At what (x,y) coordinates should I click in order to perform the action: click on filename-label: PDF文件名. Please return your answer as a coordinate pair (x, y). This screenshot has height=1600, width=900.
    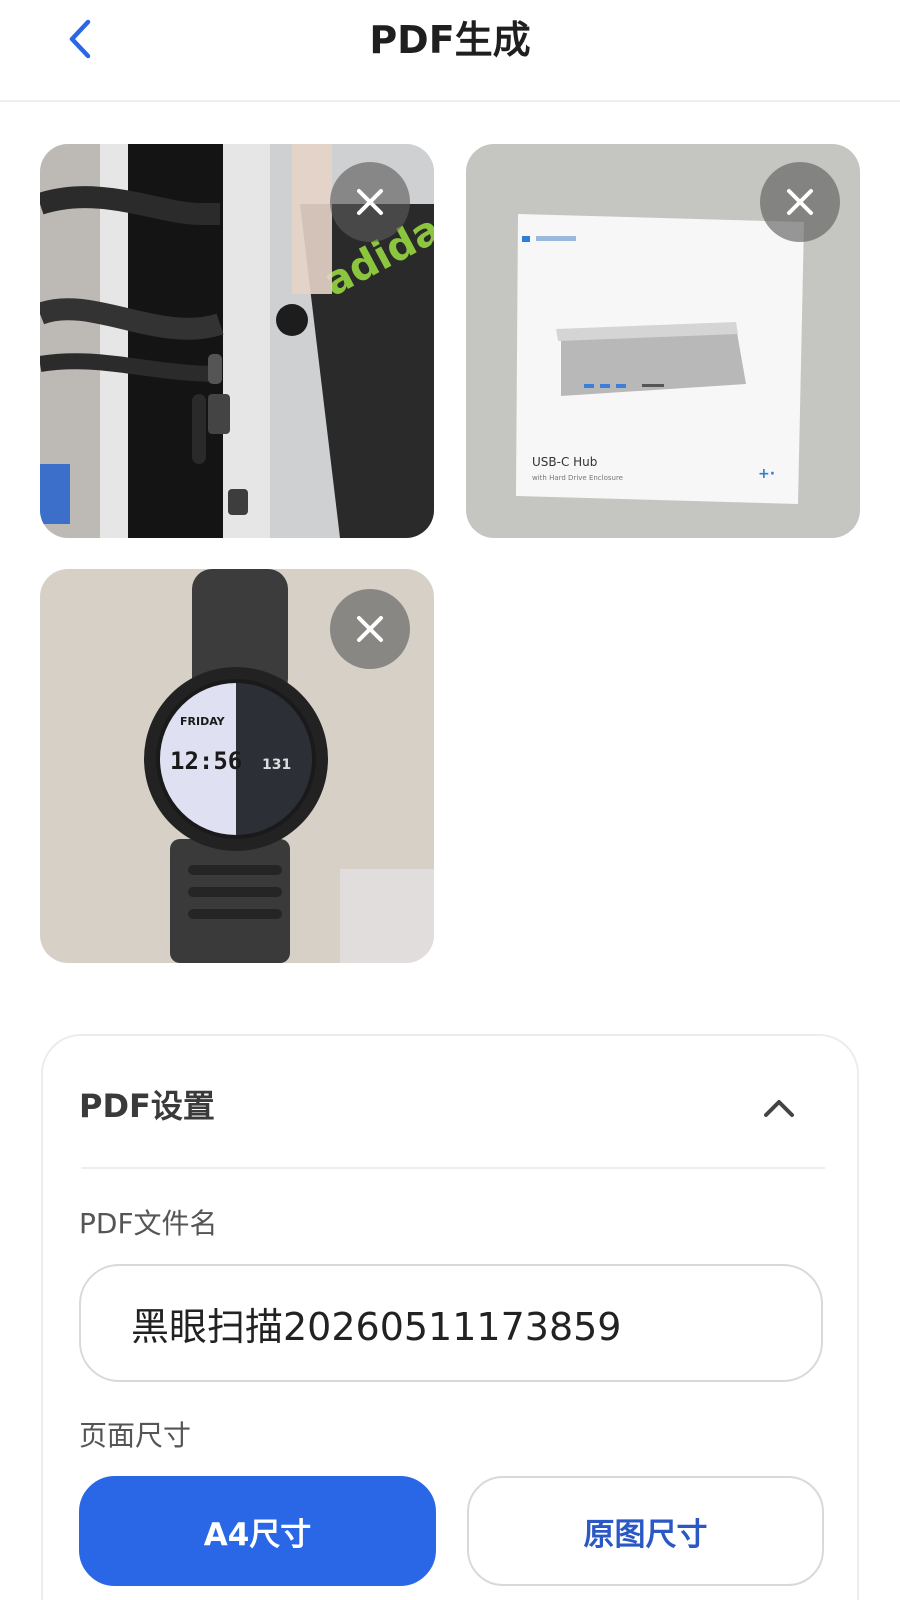
    Looking at the image, I should click on (148, 1223).